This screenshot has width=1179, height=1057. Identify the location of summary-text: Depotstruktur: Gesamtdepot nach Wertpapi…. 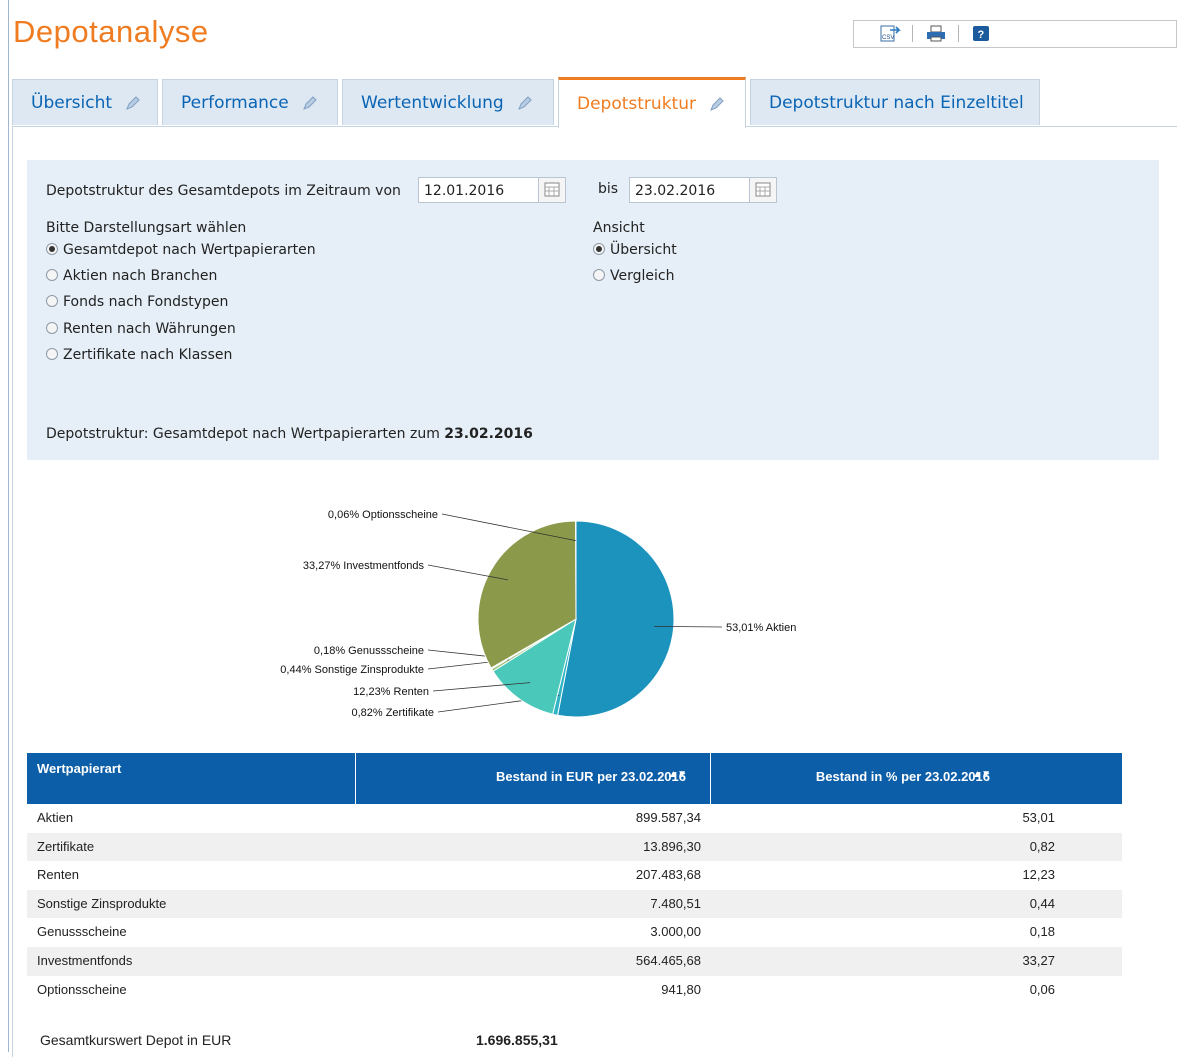
(243, 434).